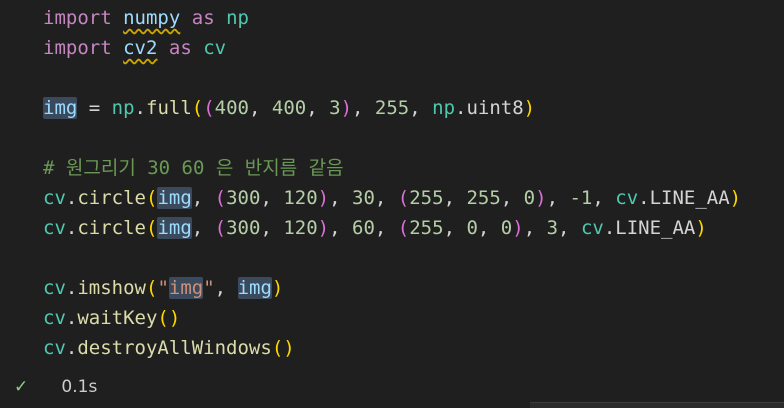  I want to click on output-toolbar-edge, so click(657, 405).